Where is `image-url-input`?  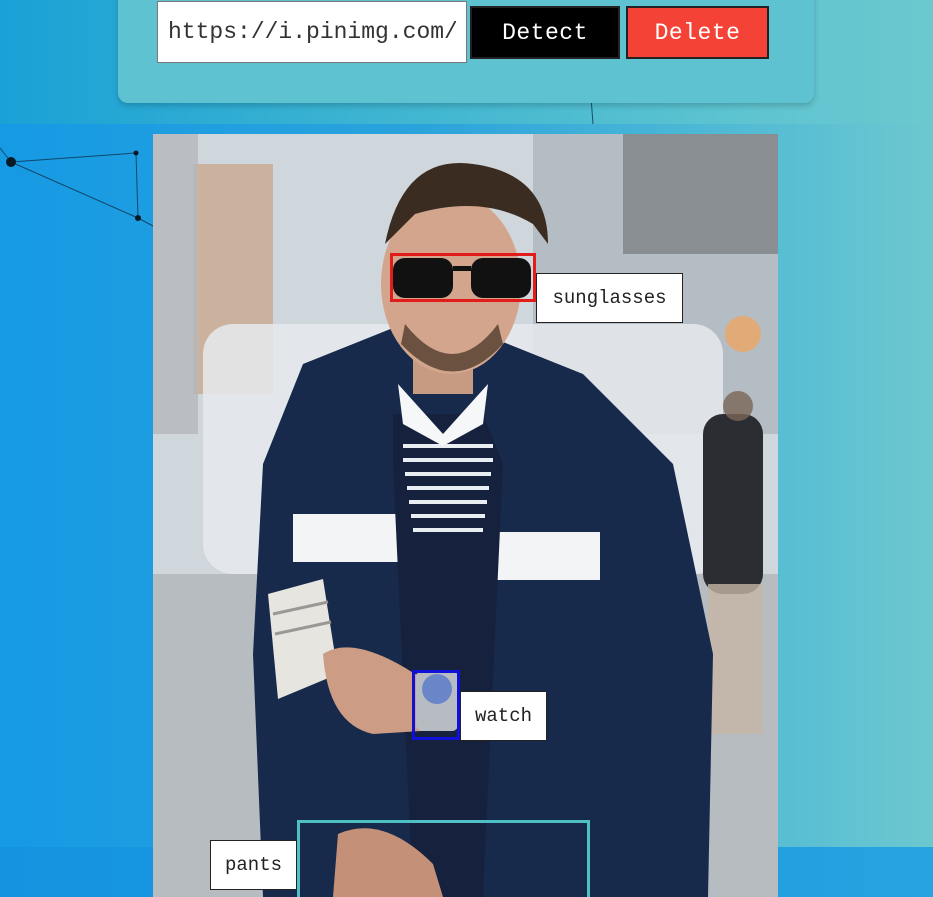
image-url-input is located at coordinates (312, 32).